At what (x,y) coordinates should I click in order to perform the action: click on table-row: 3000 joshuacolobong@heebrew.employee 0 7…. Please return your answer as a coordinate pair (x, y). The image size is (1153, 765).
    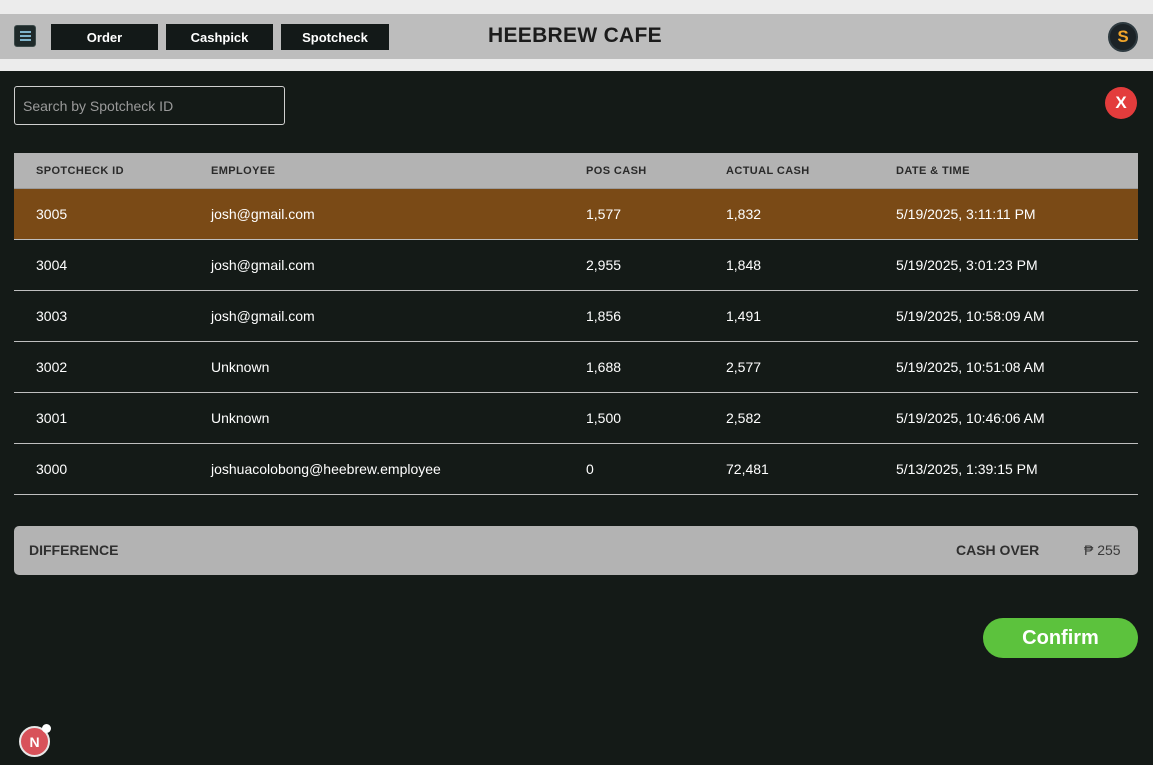
    Looking at the image, I should click on (576, 469).